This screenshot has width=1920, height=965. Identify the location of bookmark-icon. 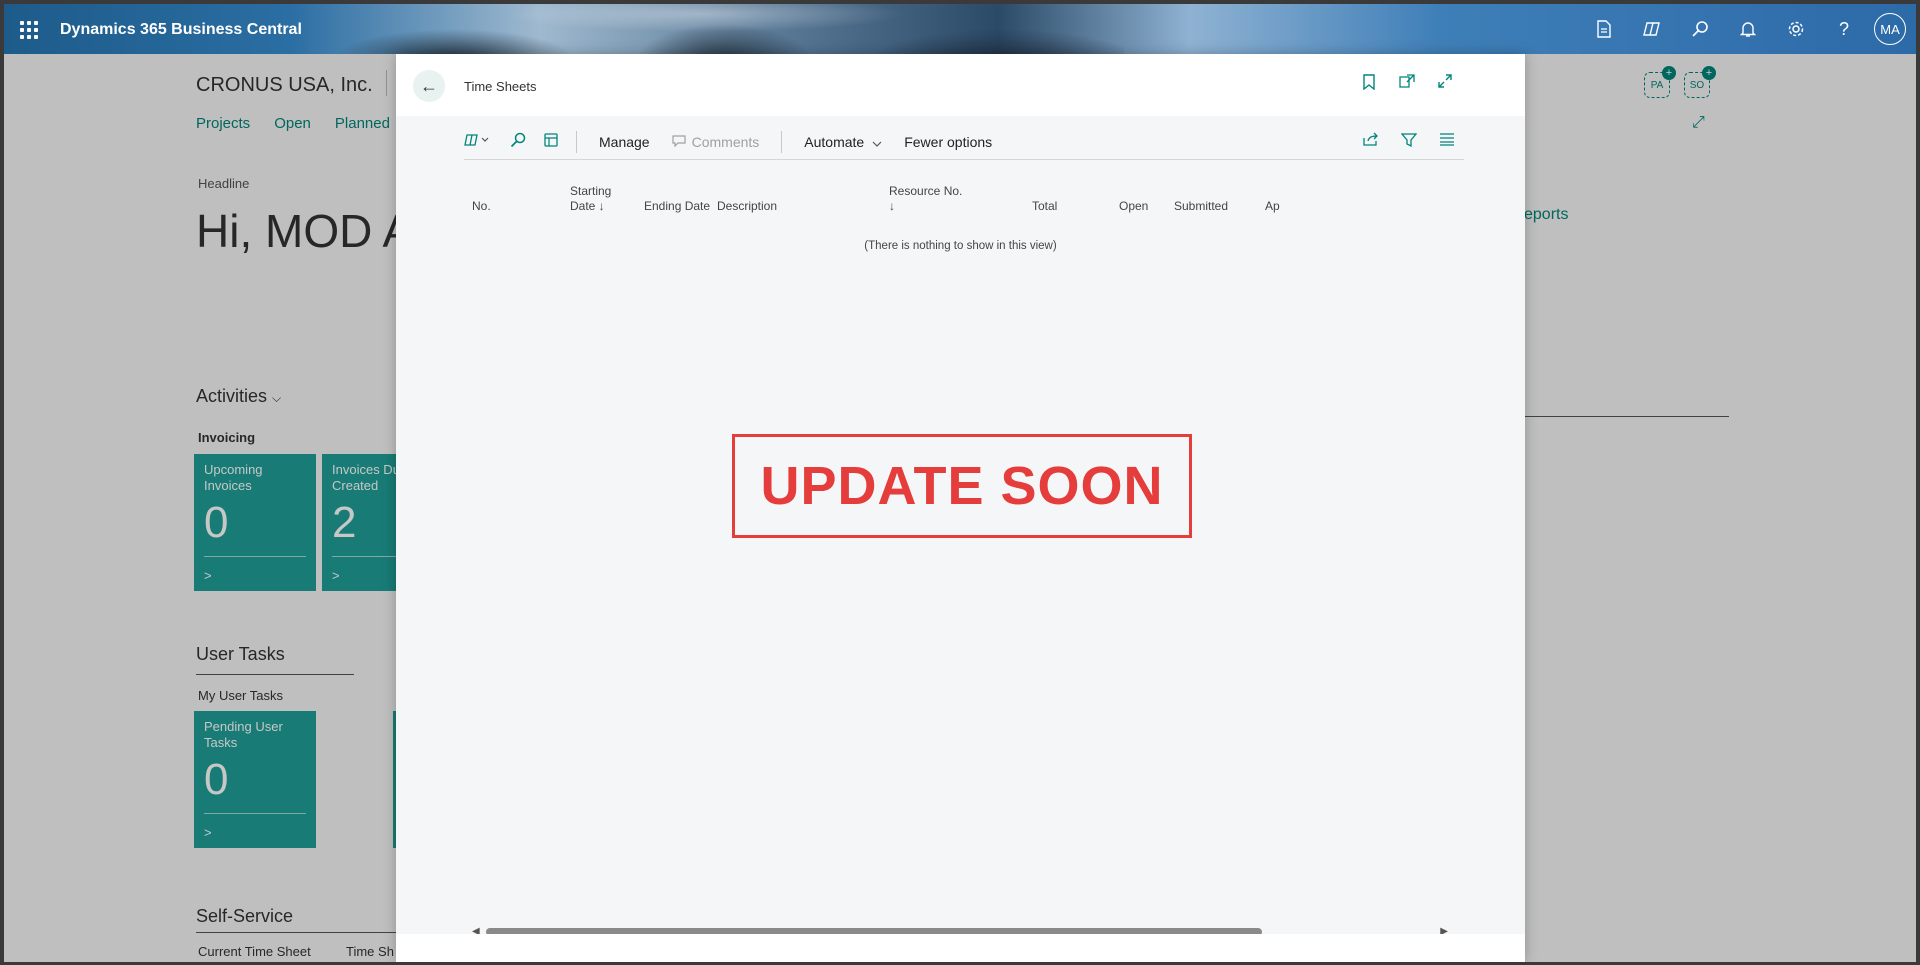
(1369, 84).